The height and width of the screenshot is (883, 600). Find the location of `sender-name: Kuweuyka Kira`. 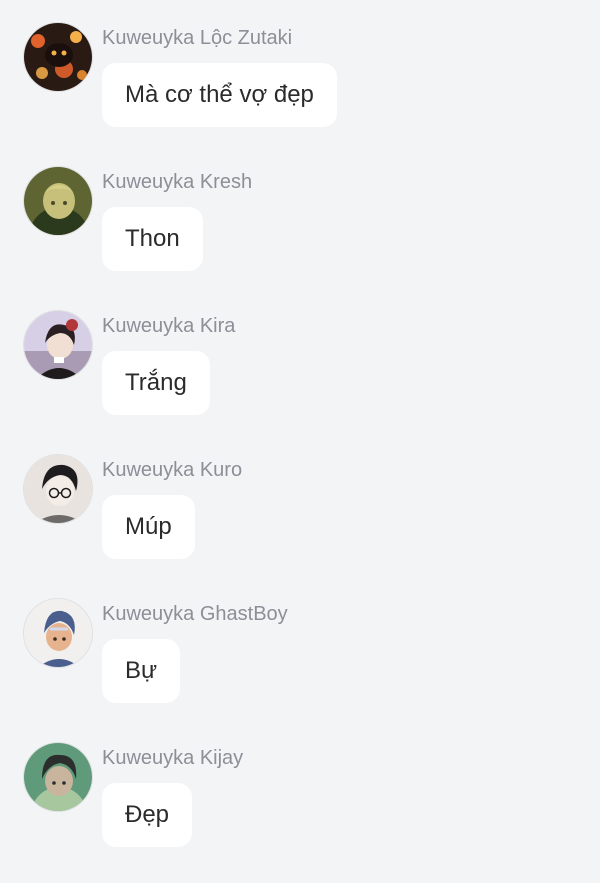

sender-name: Kuweuyka Kira is located at coordinates (169, 326).